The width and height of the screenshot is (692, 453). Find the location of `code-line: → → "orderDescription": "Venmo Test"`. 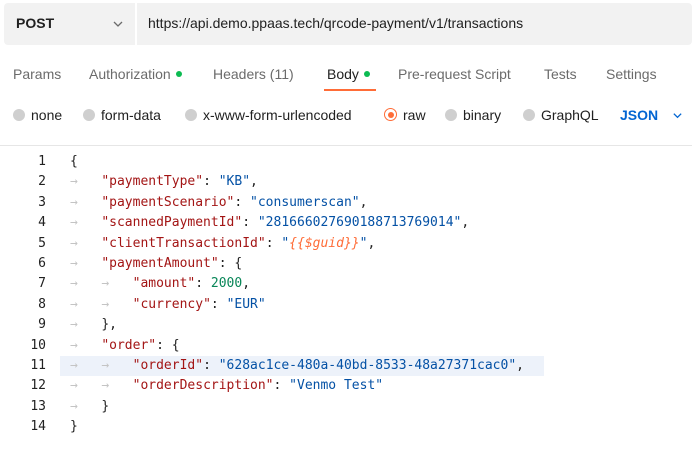

code-line: → → "orderDescription": "Venmo Test" is located at coordinates (226, 386).